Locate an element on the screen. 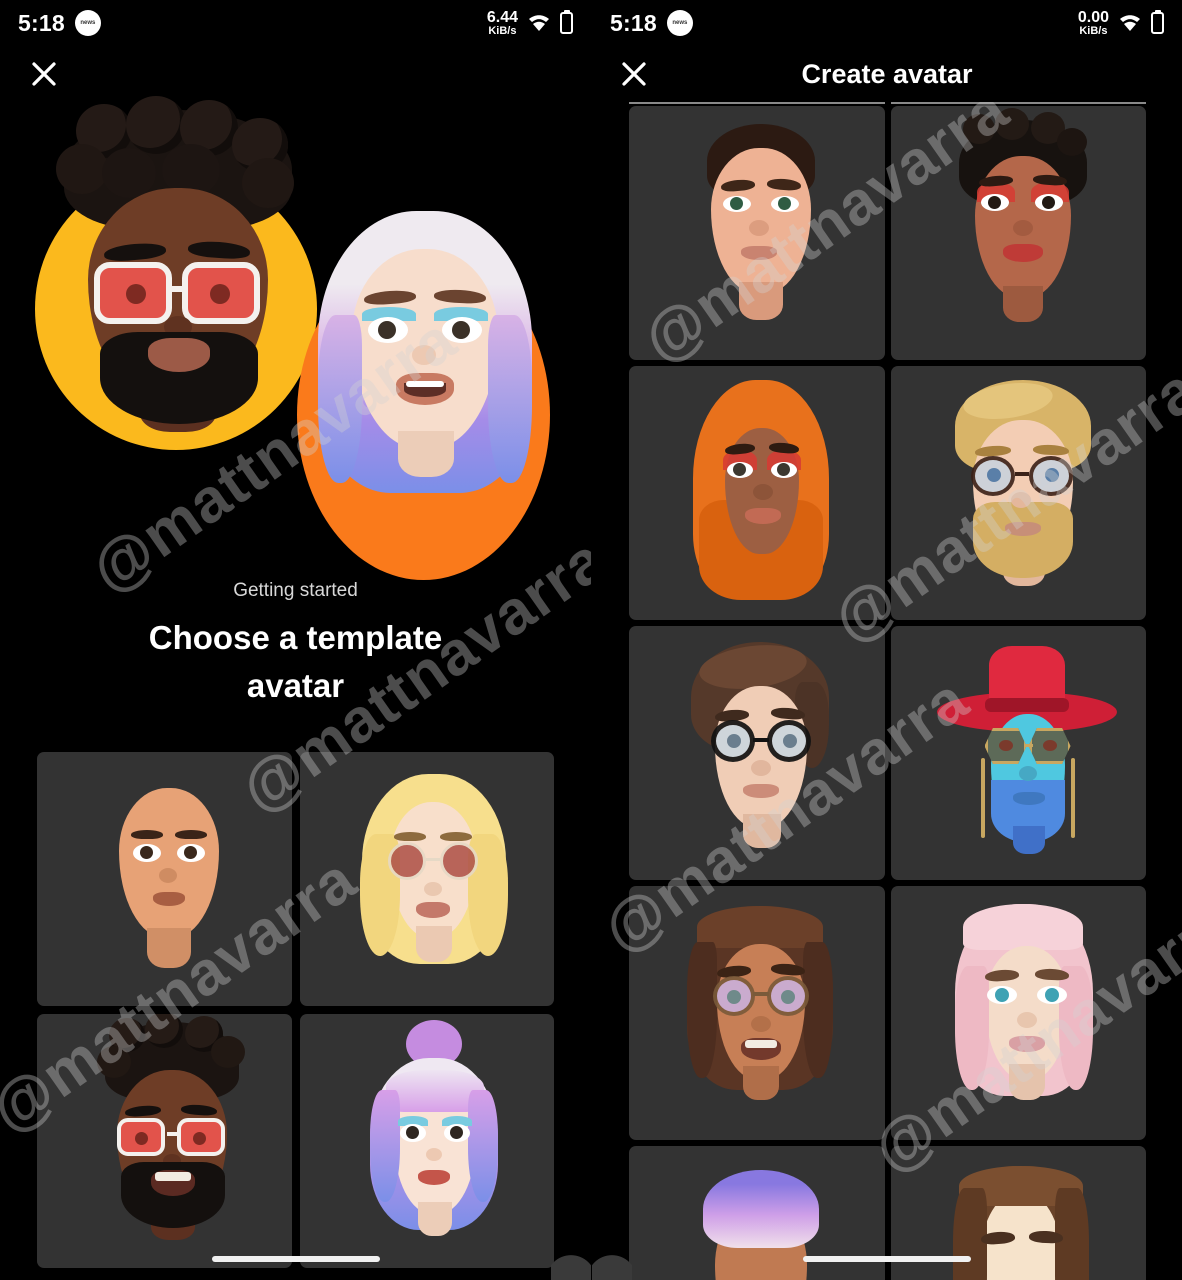 The image size is (1182, 1280). home-indicator-left is located at coordinates (295, 1259).